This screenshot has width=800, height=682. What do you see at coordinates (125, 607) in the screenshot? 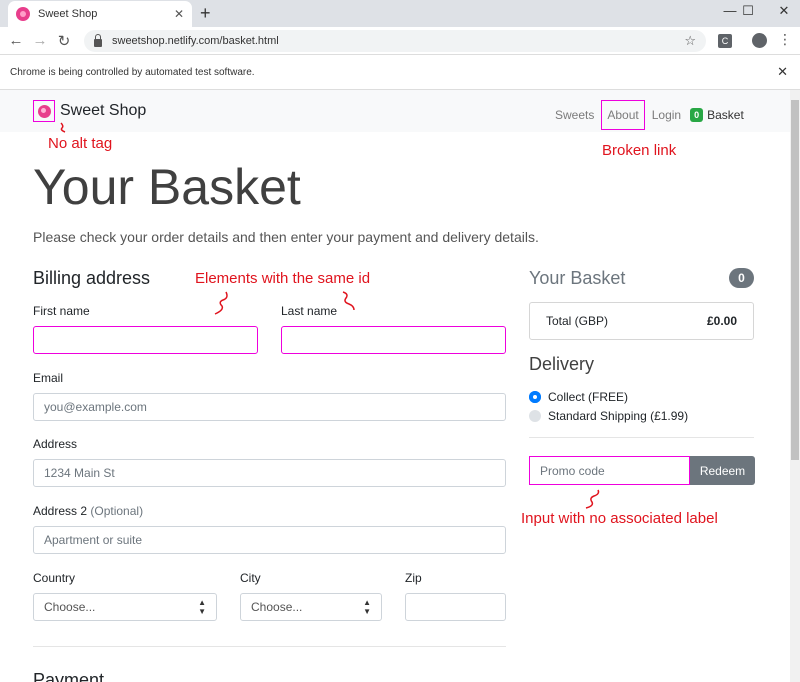
I see `country-select: Choose... ▲ ▼` at bounding box center [125, 607].